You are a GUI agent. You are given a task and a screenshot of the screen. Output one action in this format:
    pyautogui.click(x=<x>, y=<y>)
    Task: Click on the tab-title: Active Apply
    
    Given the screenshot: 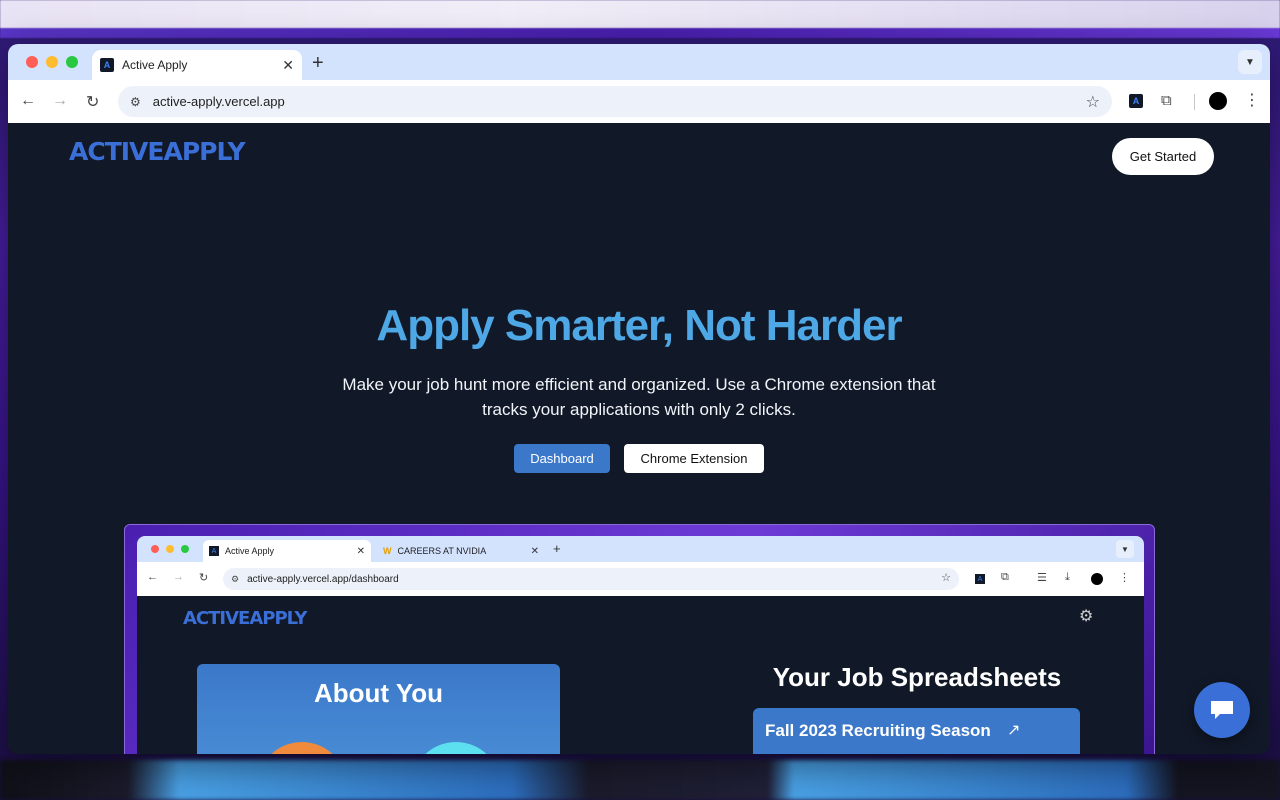 What is the action you would take?
    pyautogui.click(x=155, y=65)
    